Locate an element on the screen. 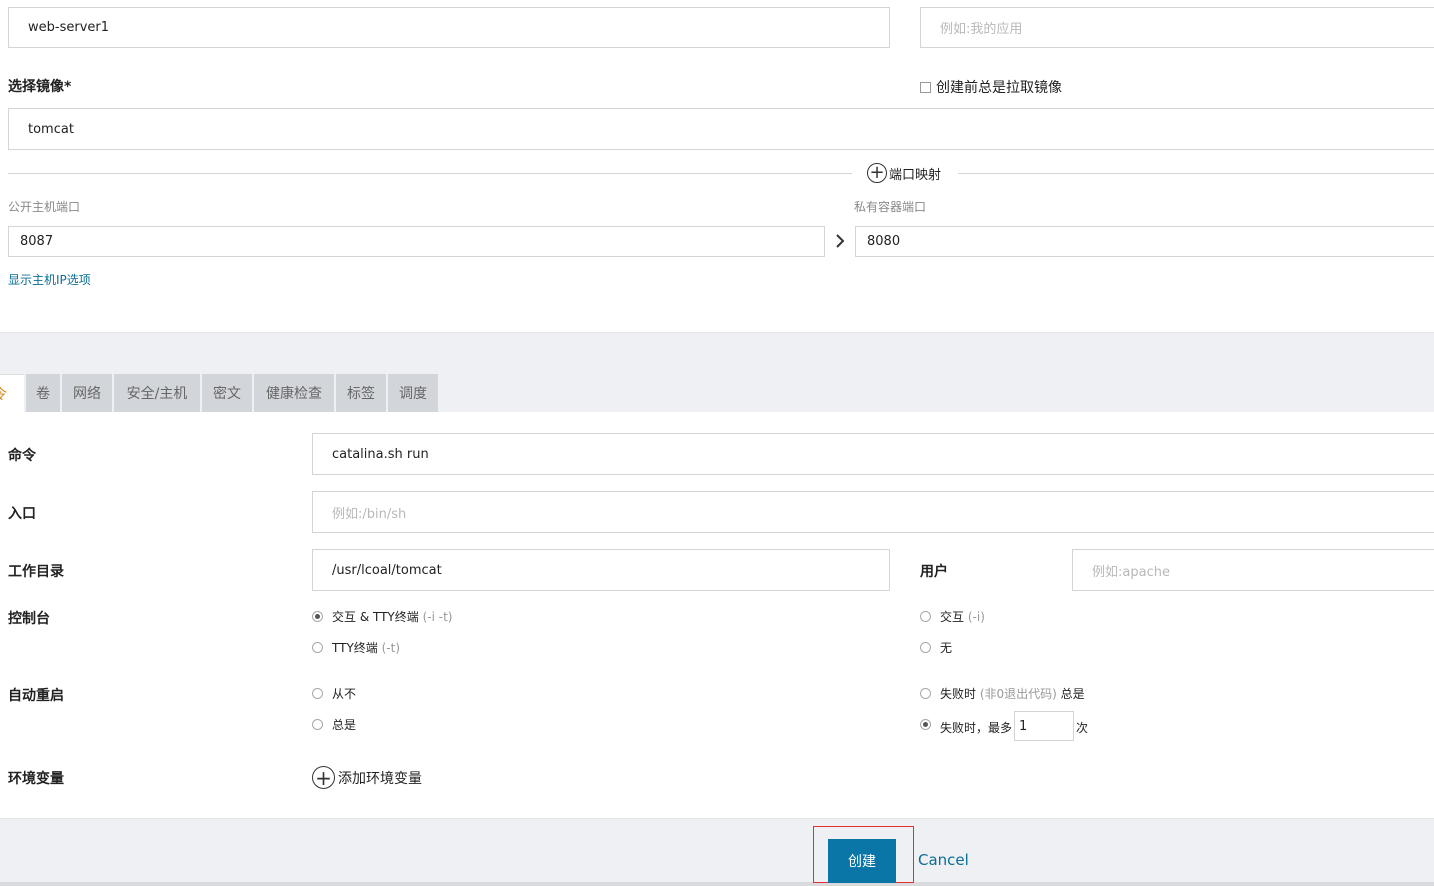 This screenshot has width=1434, height=886. command-label: 命令 is located at coordinates (22, 456).